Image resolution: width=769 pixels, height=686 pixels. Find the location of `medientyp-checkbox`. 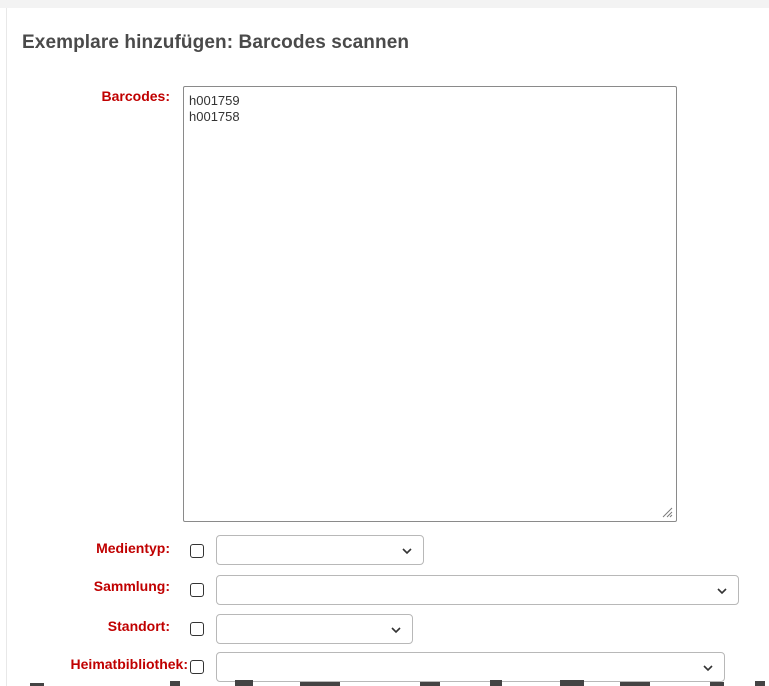

medientyp-checkbox is located at coordinates (197, 551).